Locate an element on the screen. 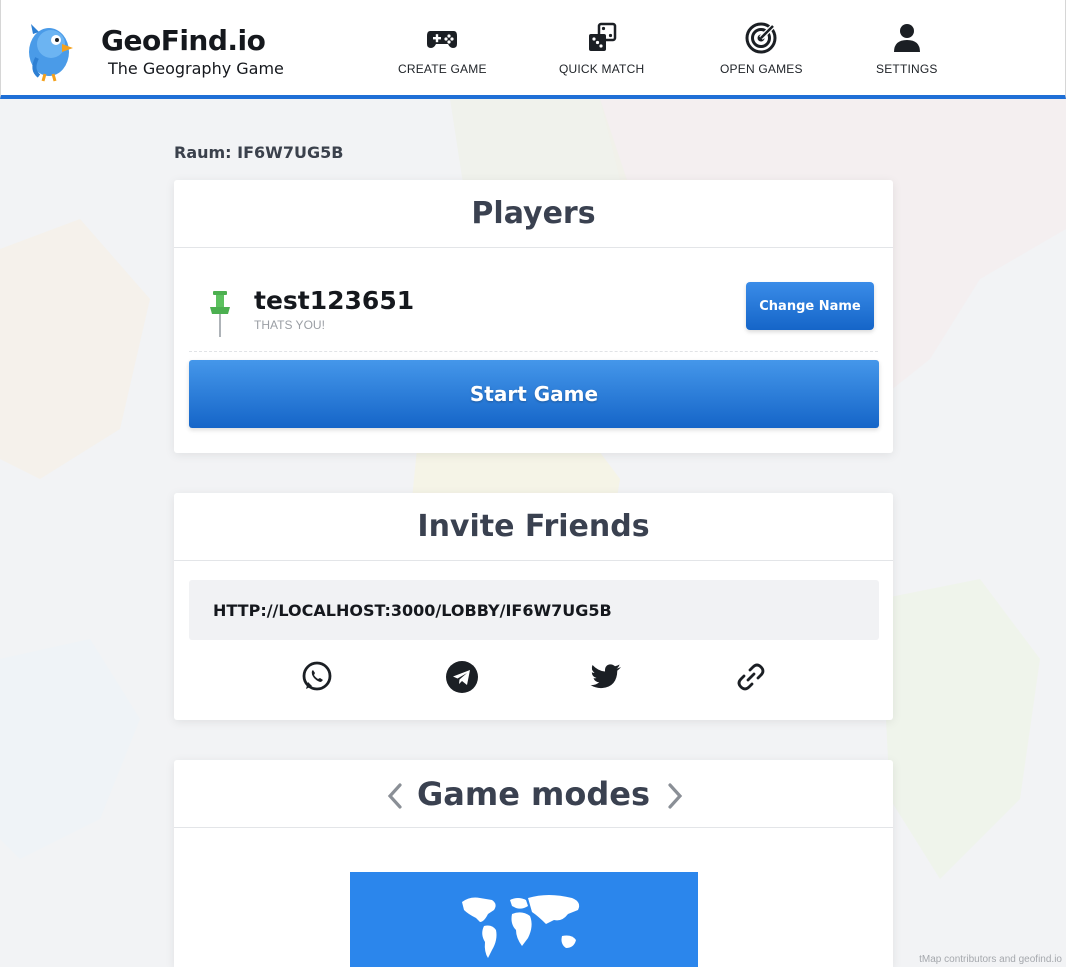 This screenshot has height=967, width=1066. start-game-button: Start Game is located at coordinates (534, 394).